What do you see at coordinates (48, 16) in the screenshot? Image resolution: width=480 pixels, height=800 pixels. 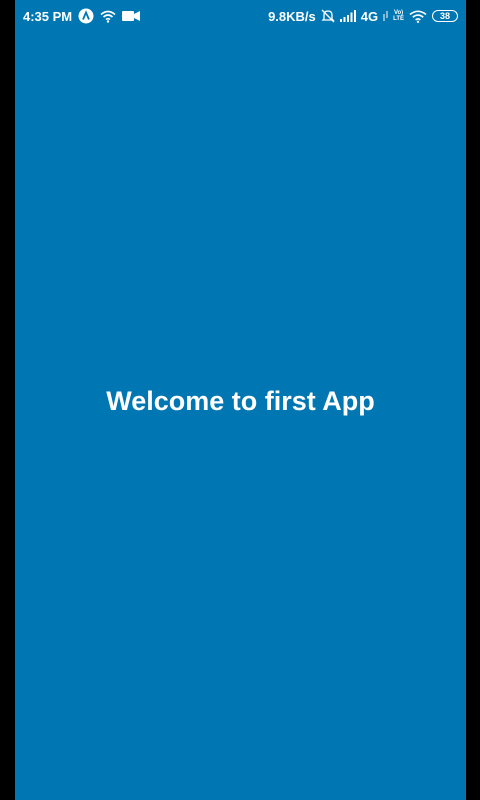 I see `status-time: 4:35 PM` at bounding box center [48, 16].